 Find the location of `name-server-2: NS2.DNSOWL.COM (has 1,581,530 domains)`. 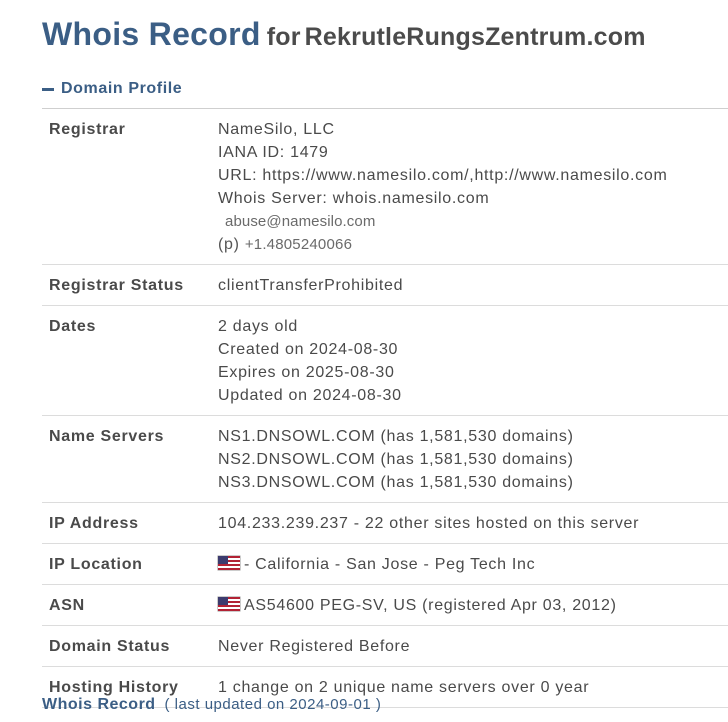

name-server-2: NS2.DNSOWL.COM (has 1,581,530 domains) is located at coordinates (473, 459).